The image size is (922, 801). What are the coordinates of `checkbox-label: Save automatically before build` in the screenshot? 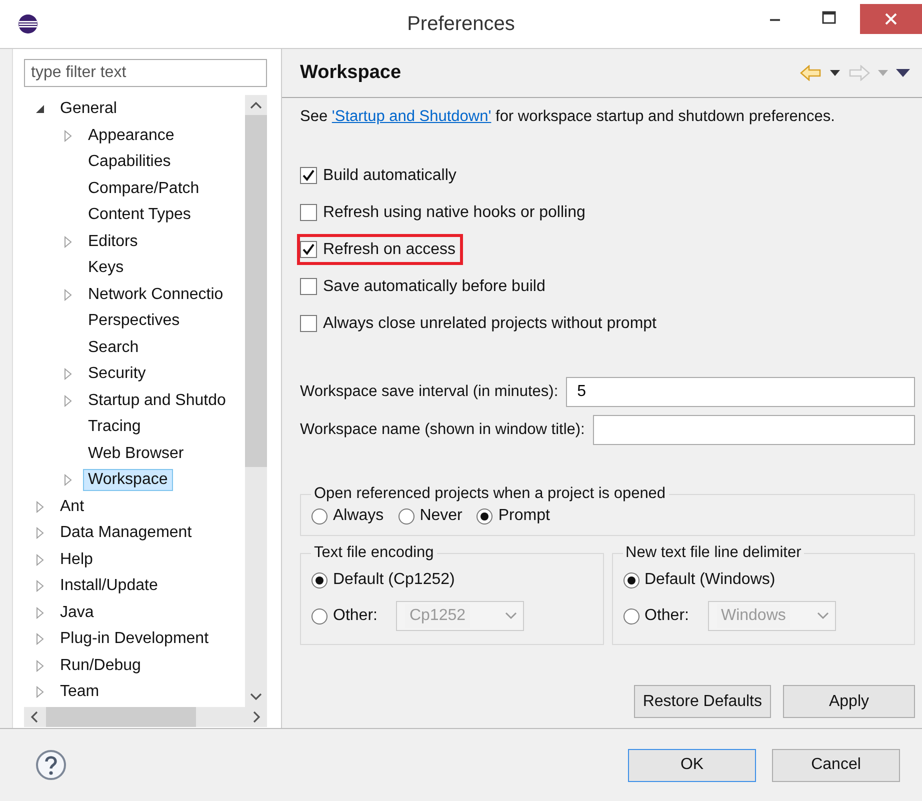 It's located at (434, 287).